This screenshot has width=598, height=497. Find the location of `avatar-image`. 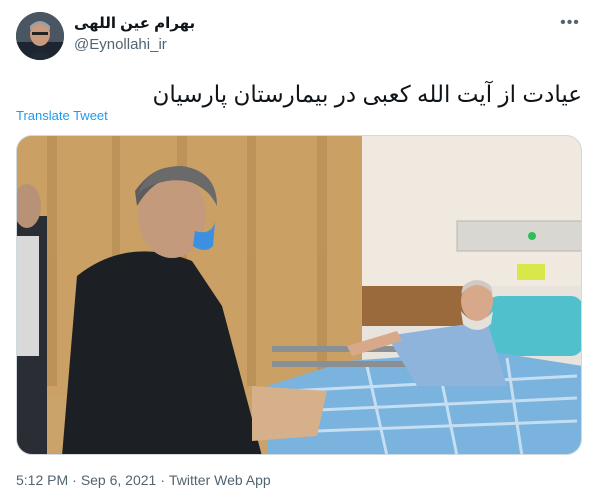

avatar-image is located at coordinates (40, 36).